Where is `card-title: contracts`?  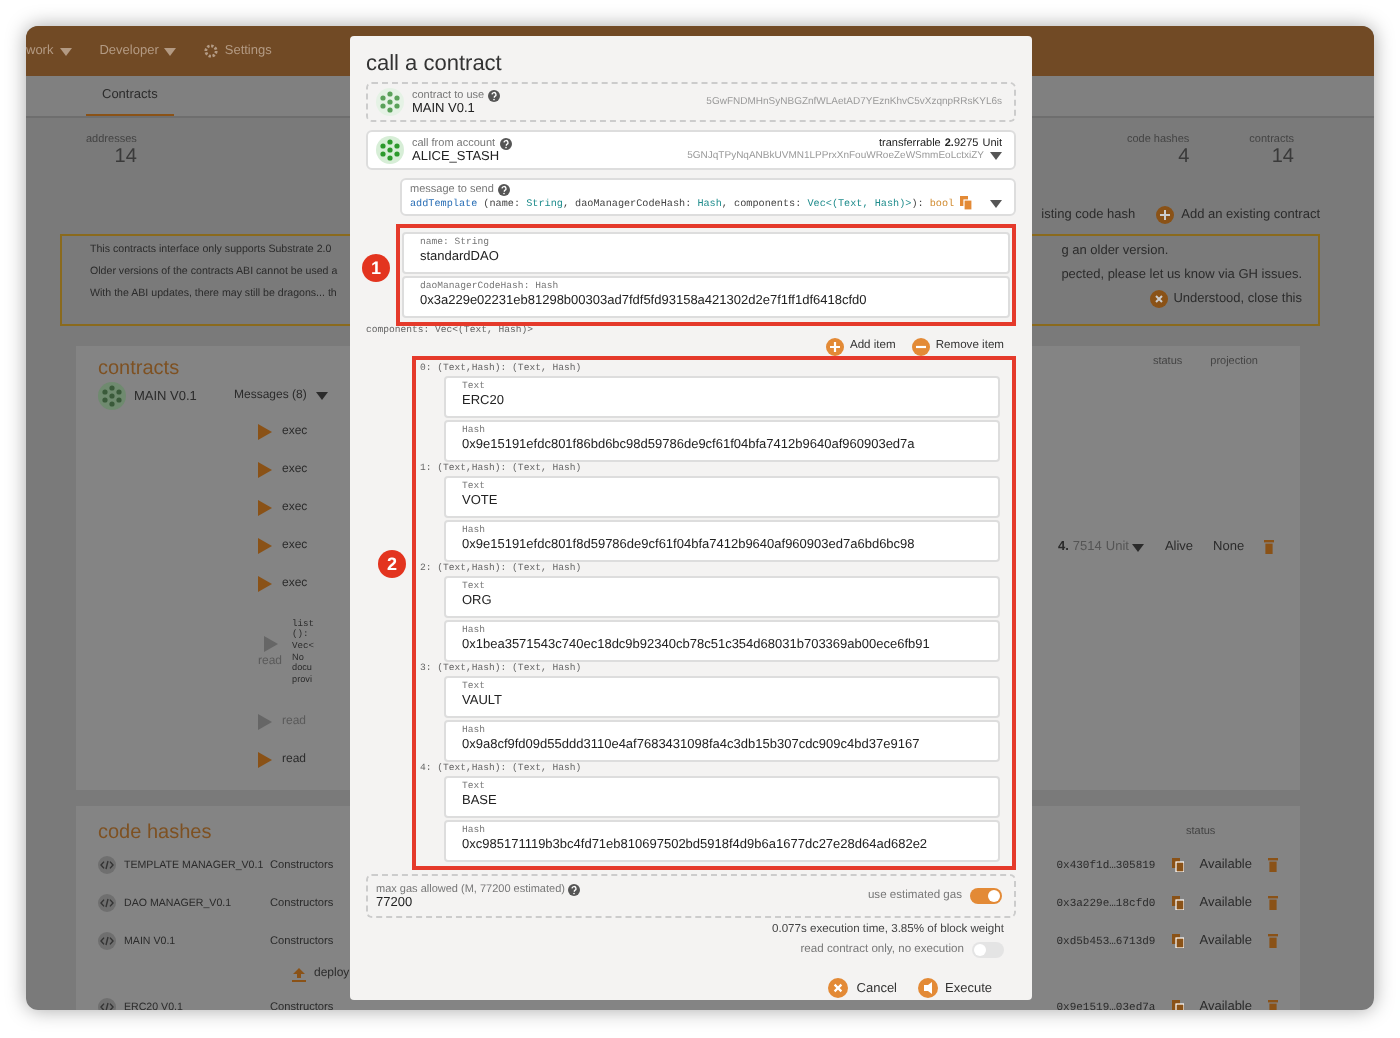
card-title: contracts is located at coordinates (139, 369).